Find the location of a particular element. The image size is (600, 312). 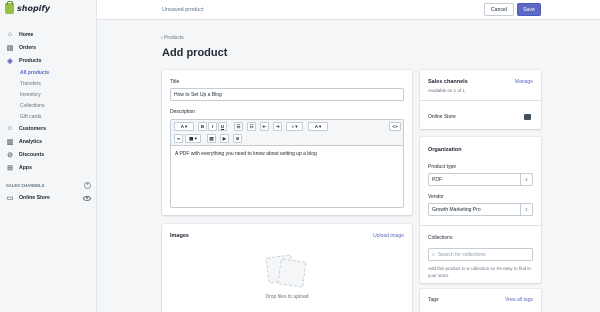

bold-button: B is located at coordinates (202, 126).